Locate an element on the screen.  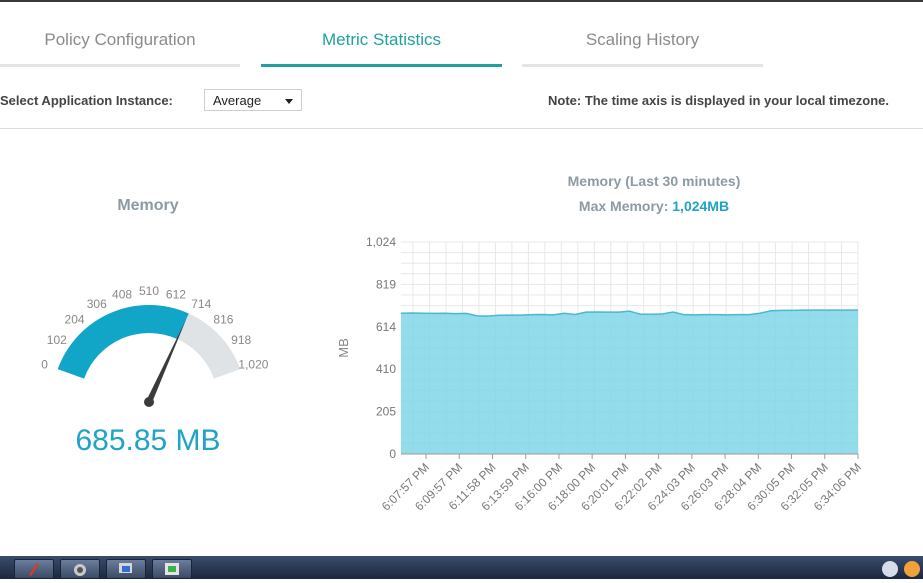
y-tick-label: 819 is located at coordinates (386, 284).